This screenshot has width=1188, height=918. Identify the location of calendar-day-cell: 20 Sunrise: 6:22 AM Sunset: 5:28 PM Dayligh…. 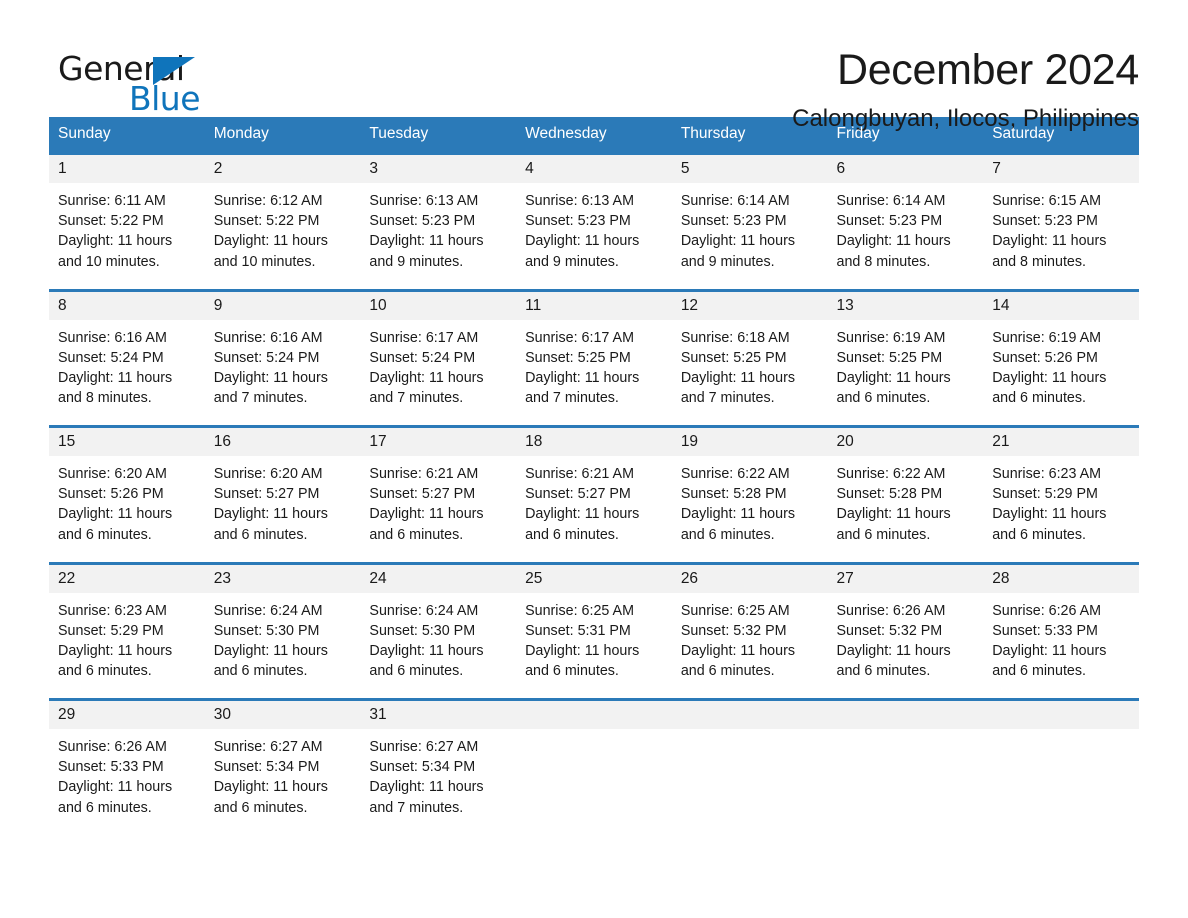
(905, 492).